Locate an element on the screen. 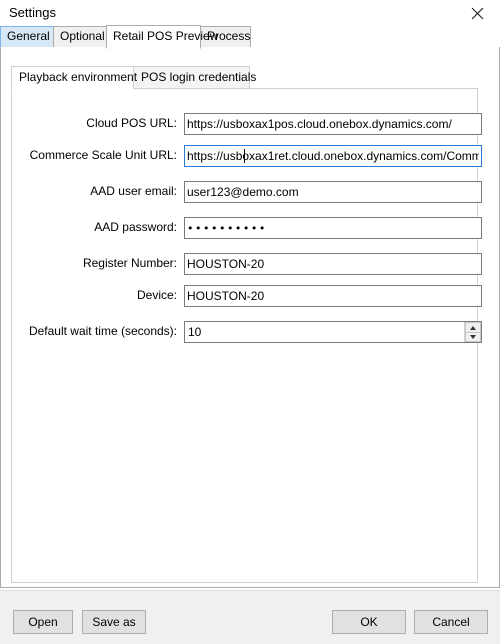 The image size is (500, 644). stepper-decrement-button is located at coordinates (473, 337).